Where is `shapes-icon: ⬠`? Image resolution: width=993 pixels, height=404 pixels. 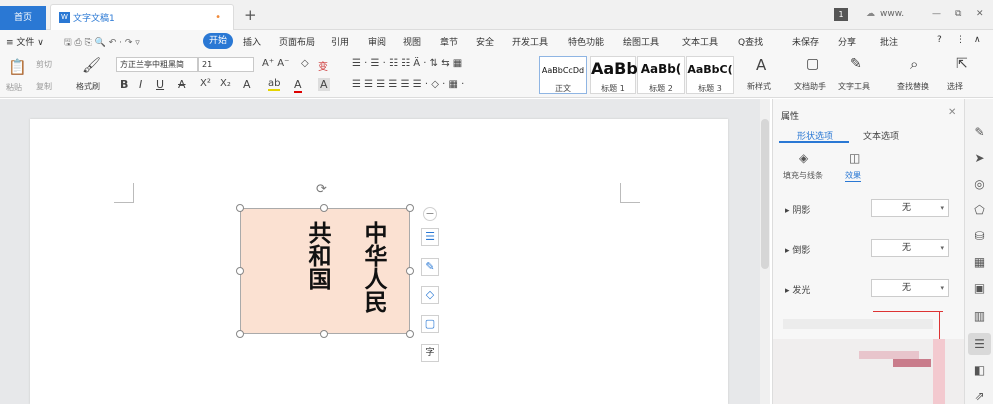 shapes-icon: ⬠ is located at coordinates (979, 210).